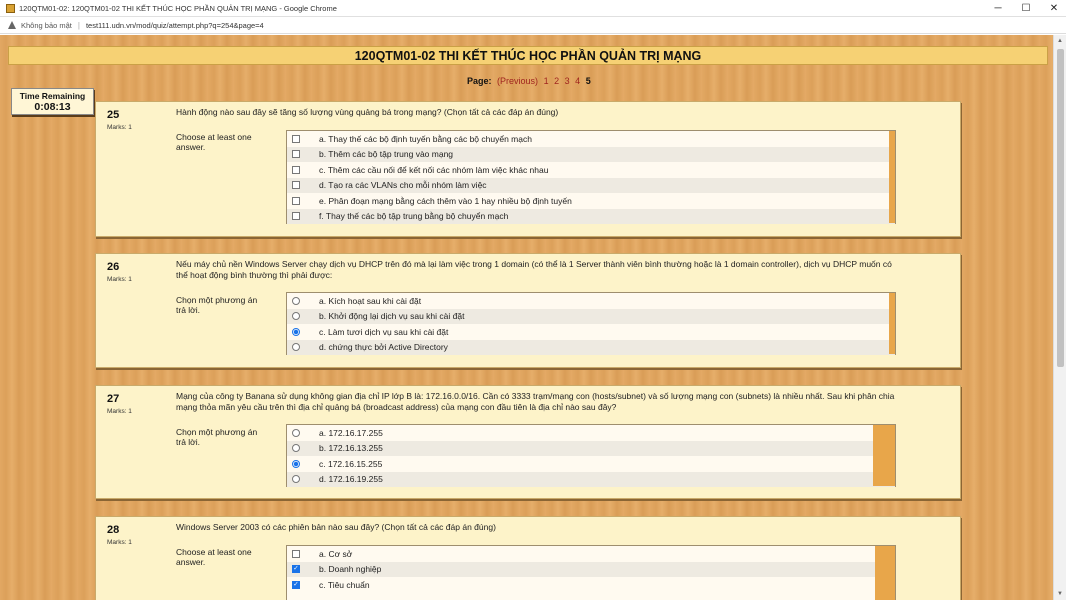 The height and width of the screenshot is (600, 1066). I want to click on question-number: 28, so click(113, 530).